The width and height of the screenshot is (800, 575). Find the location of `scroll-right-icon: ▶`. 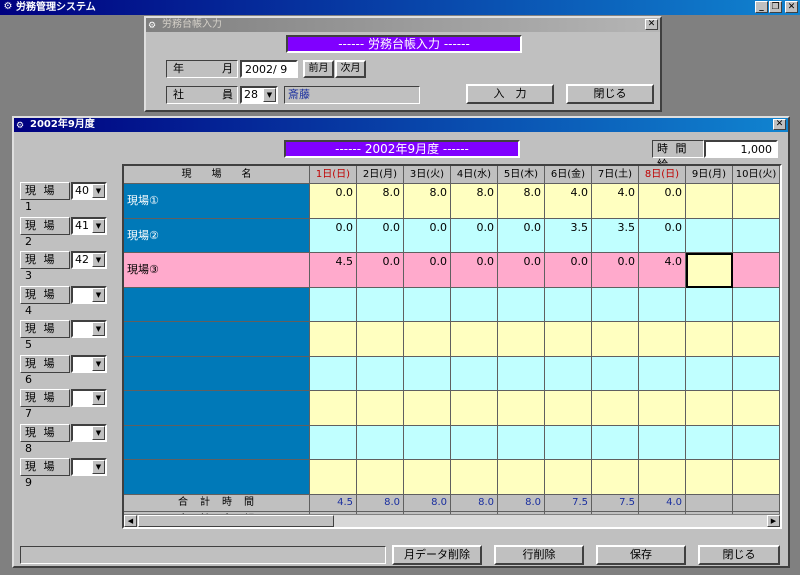

scroll-right-icon: ▶ is located at coordinates (773, 521).